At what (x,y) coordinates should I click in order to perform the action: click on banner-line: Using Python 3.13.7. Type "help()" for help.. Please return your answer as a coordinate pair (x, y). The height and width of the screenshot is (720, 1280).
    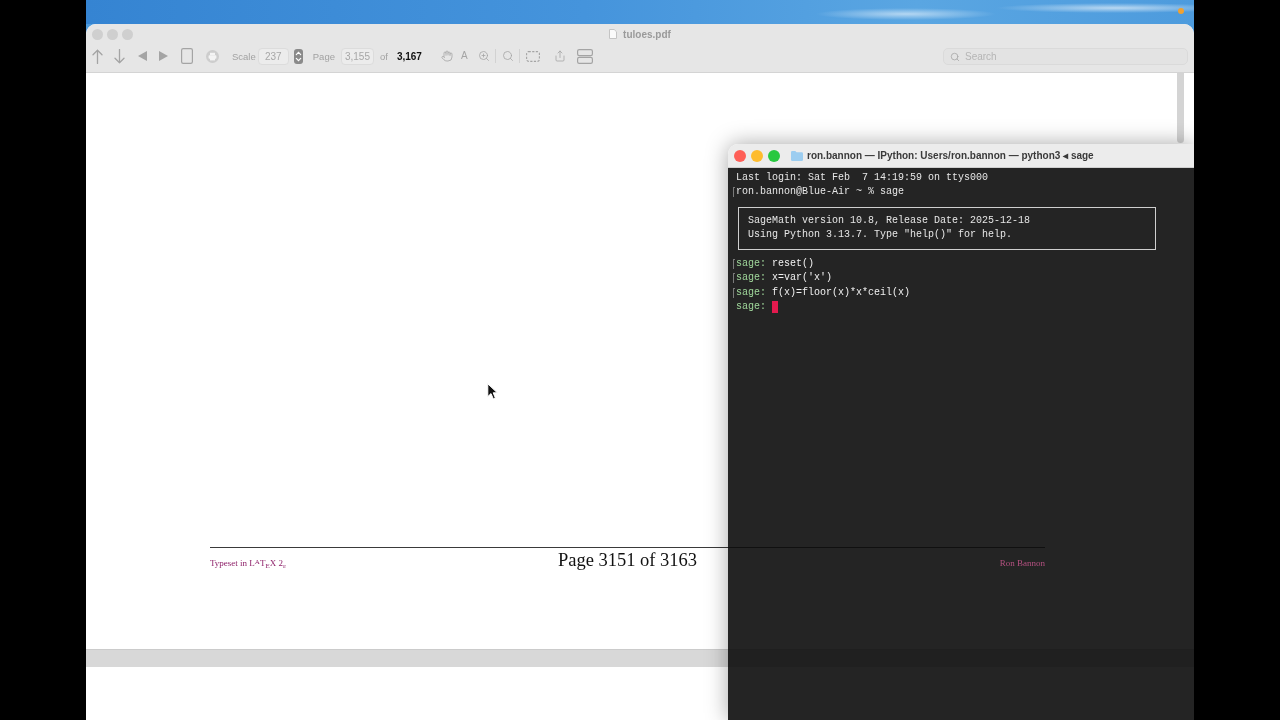
    Looking at the image, I should click on (881, 235).